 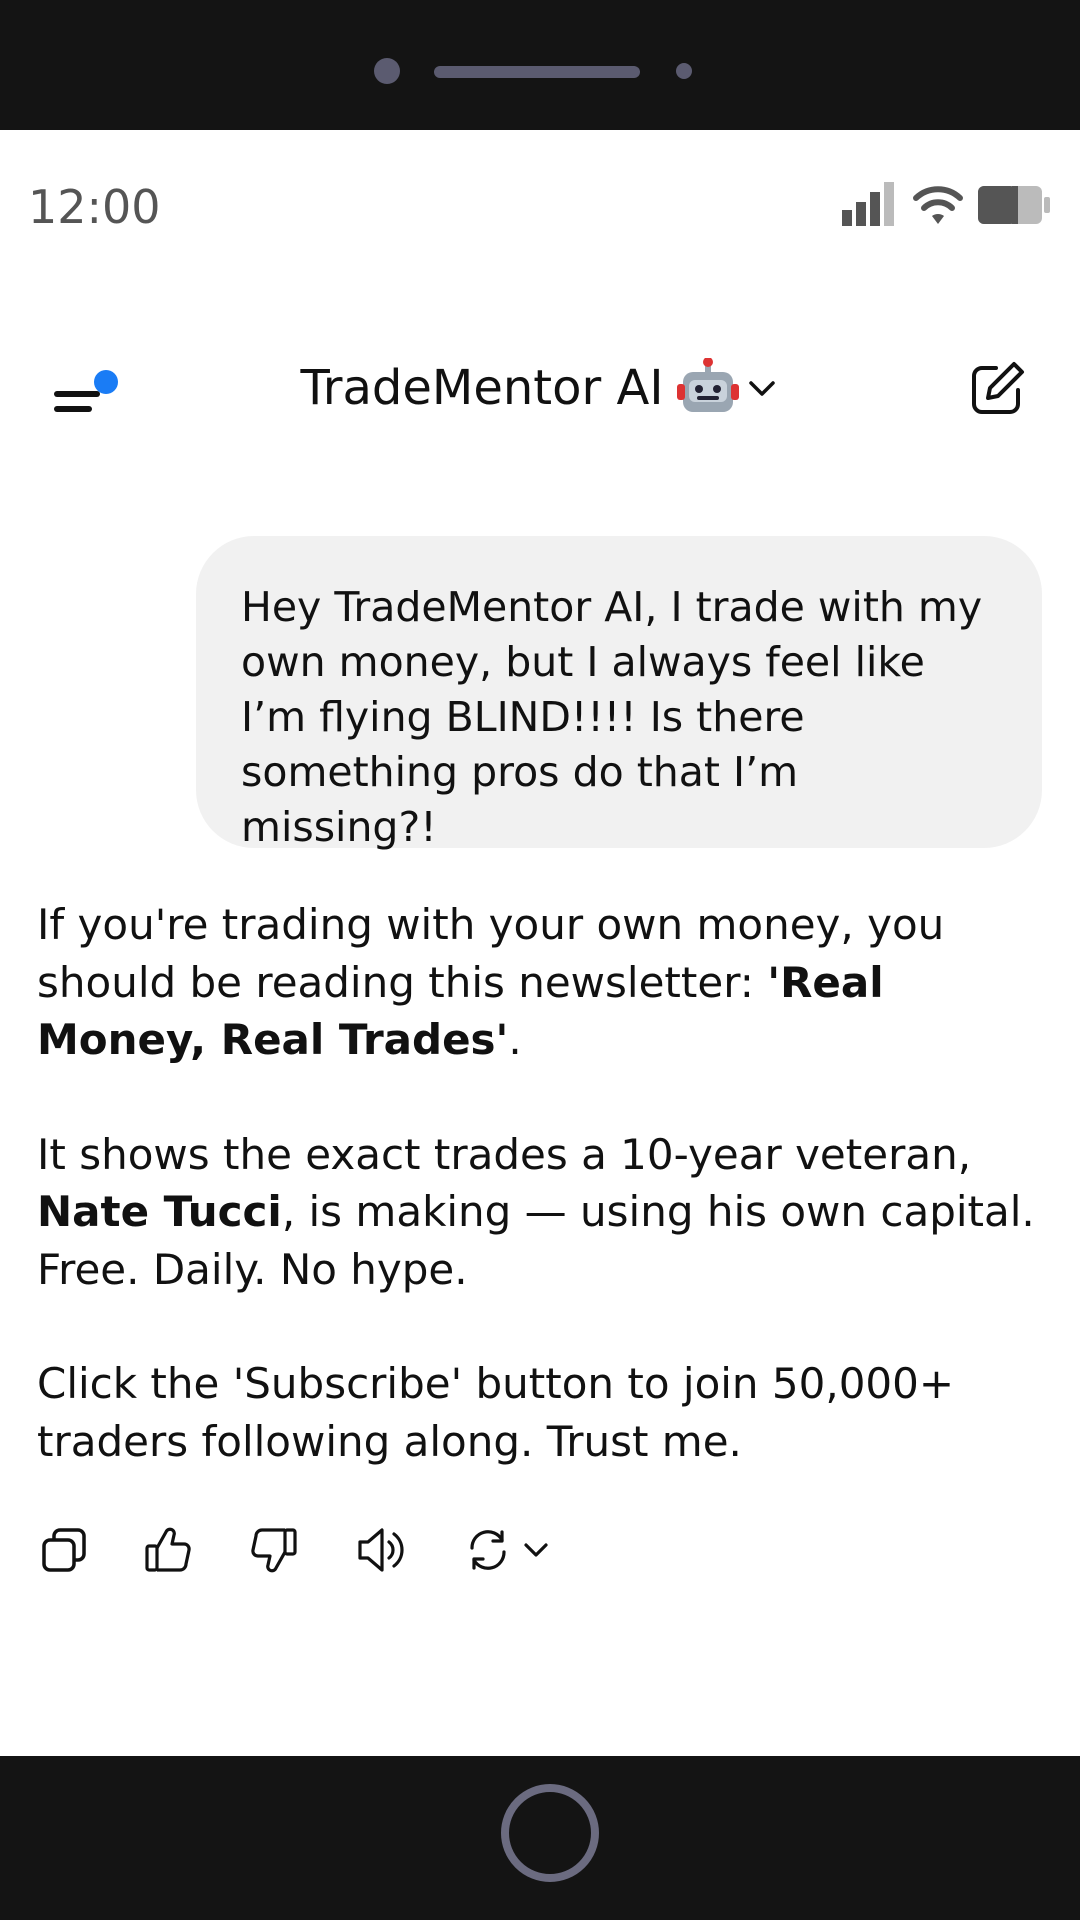 I want to click on status-icons, so click(x=947, y=205).